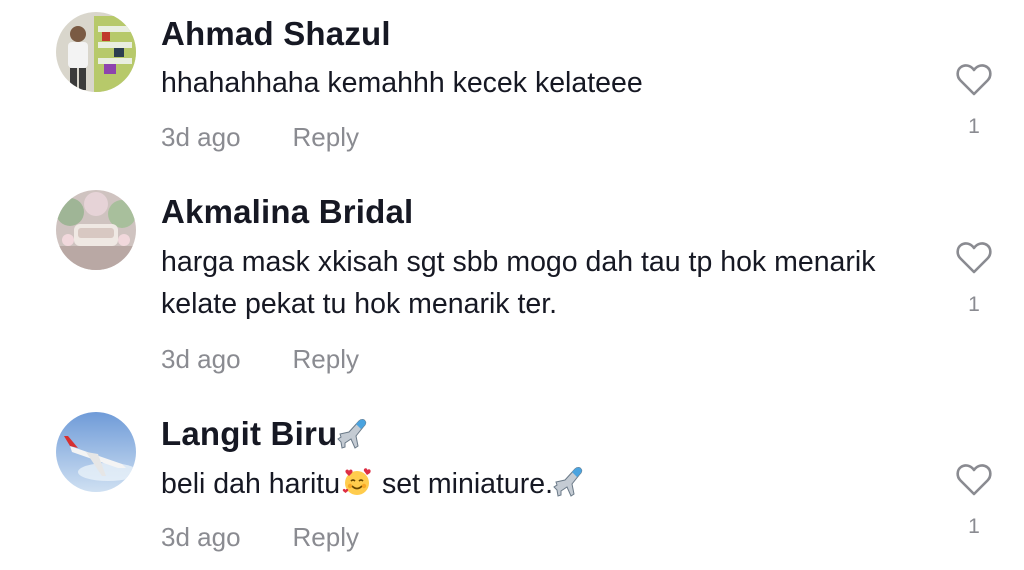  I want to click on comment-text-part: beli dah haritu, so click(251, 484).